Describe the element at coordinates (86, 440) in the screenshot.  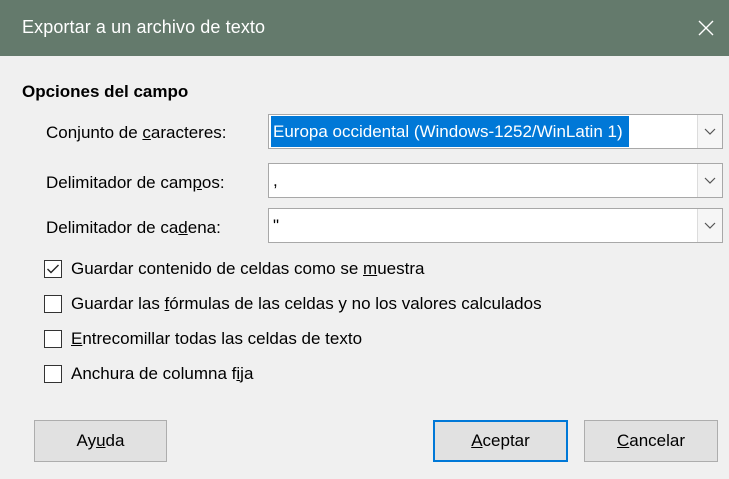
I see `help-button-text-a: Ay` at that location.